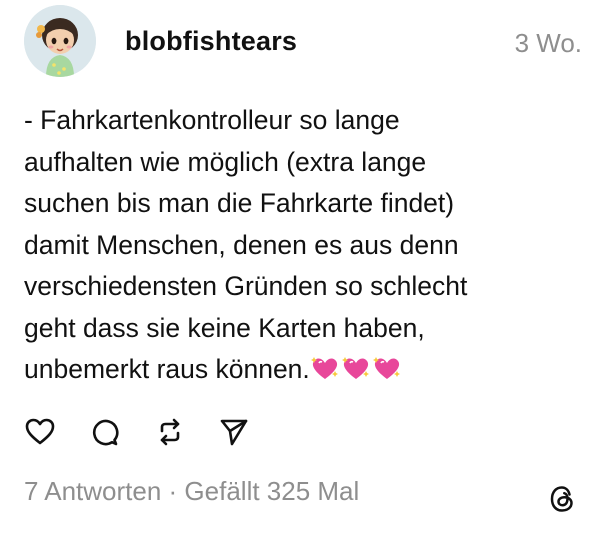 This screenshot has width=600, height=548. Describe the element at coordinates (224, 327) in the screenshot. I see `post-body-line: geht dass sie keine Karten haben,` at that location.